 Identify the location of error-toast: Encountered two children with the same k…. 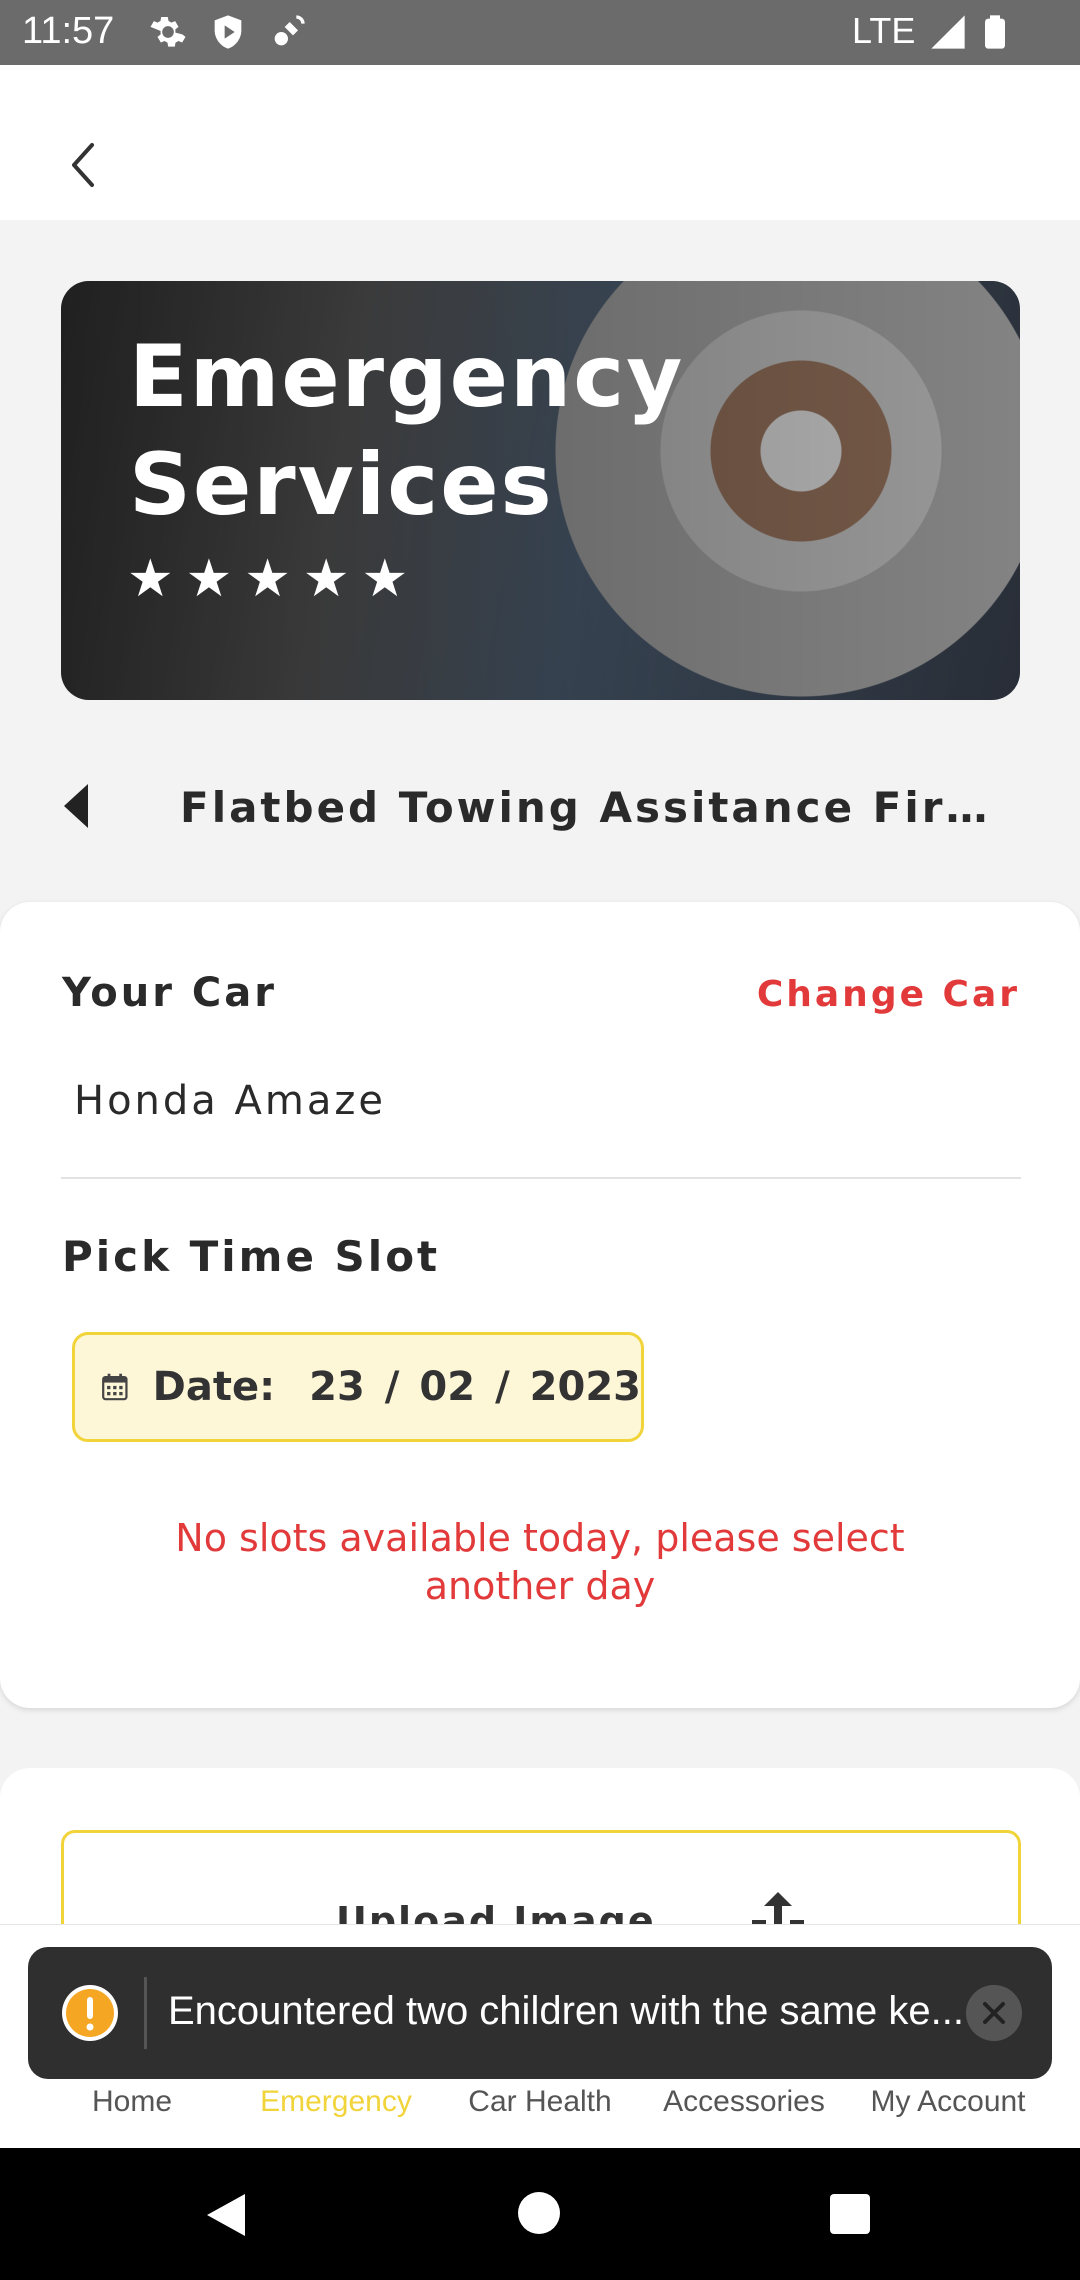
(540, 2013).